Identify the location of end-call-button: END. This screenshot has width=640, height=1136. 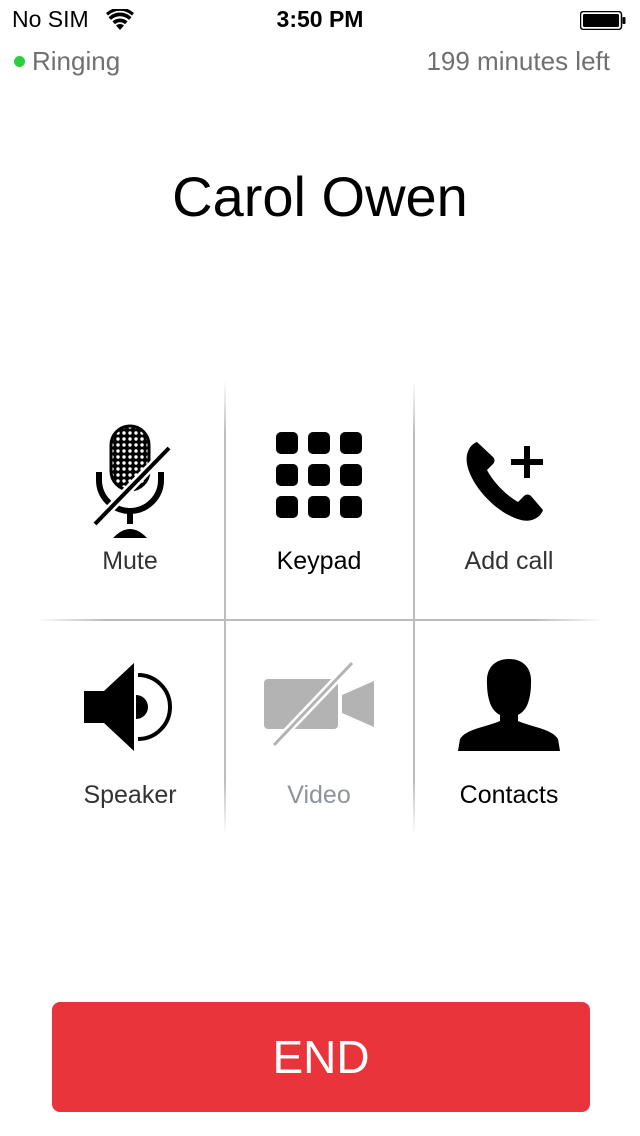
(321, 1057).